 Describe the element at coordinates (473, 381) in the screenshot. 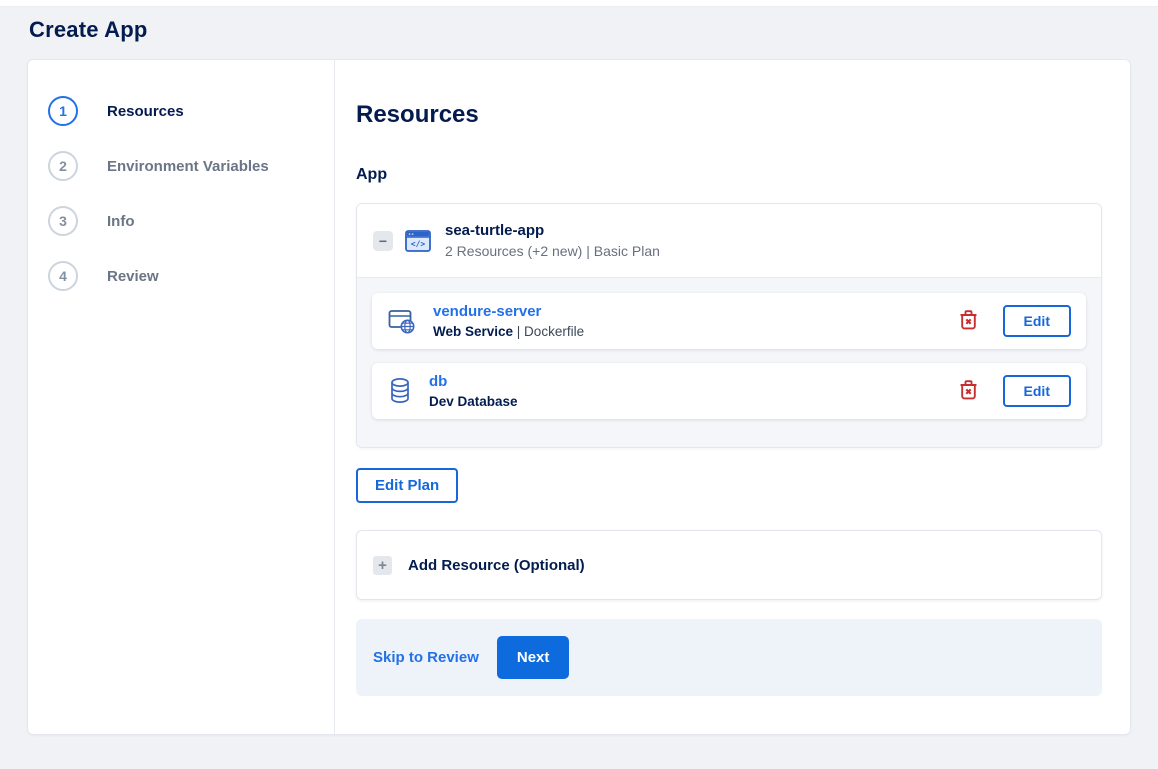

I see `resource-name-link: db` at that location.